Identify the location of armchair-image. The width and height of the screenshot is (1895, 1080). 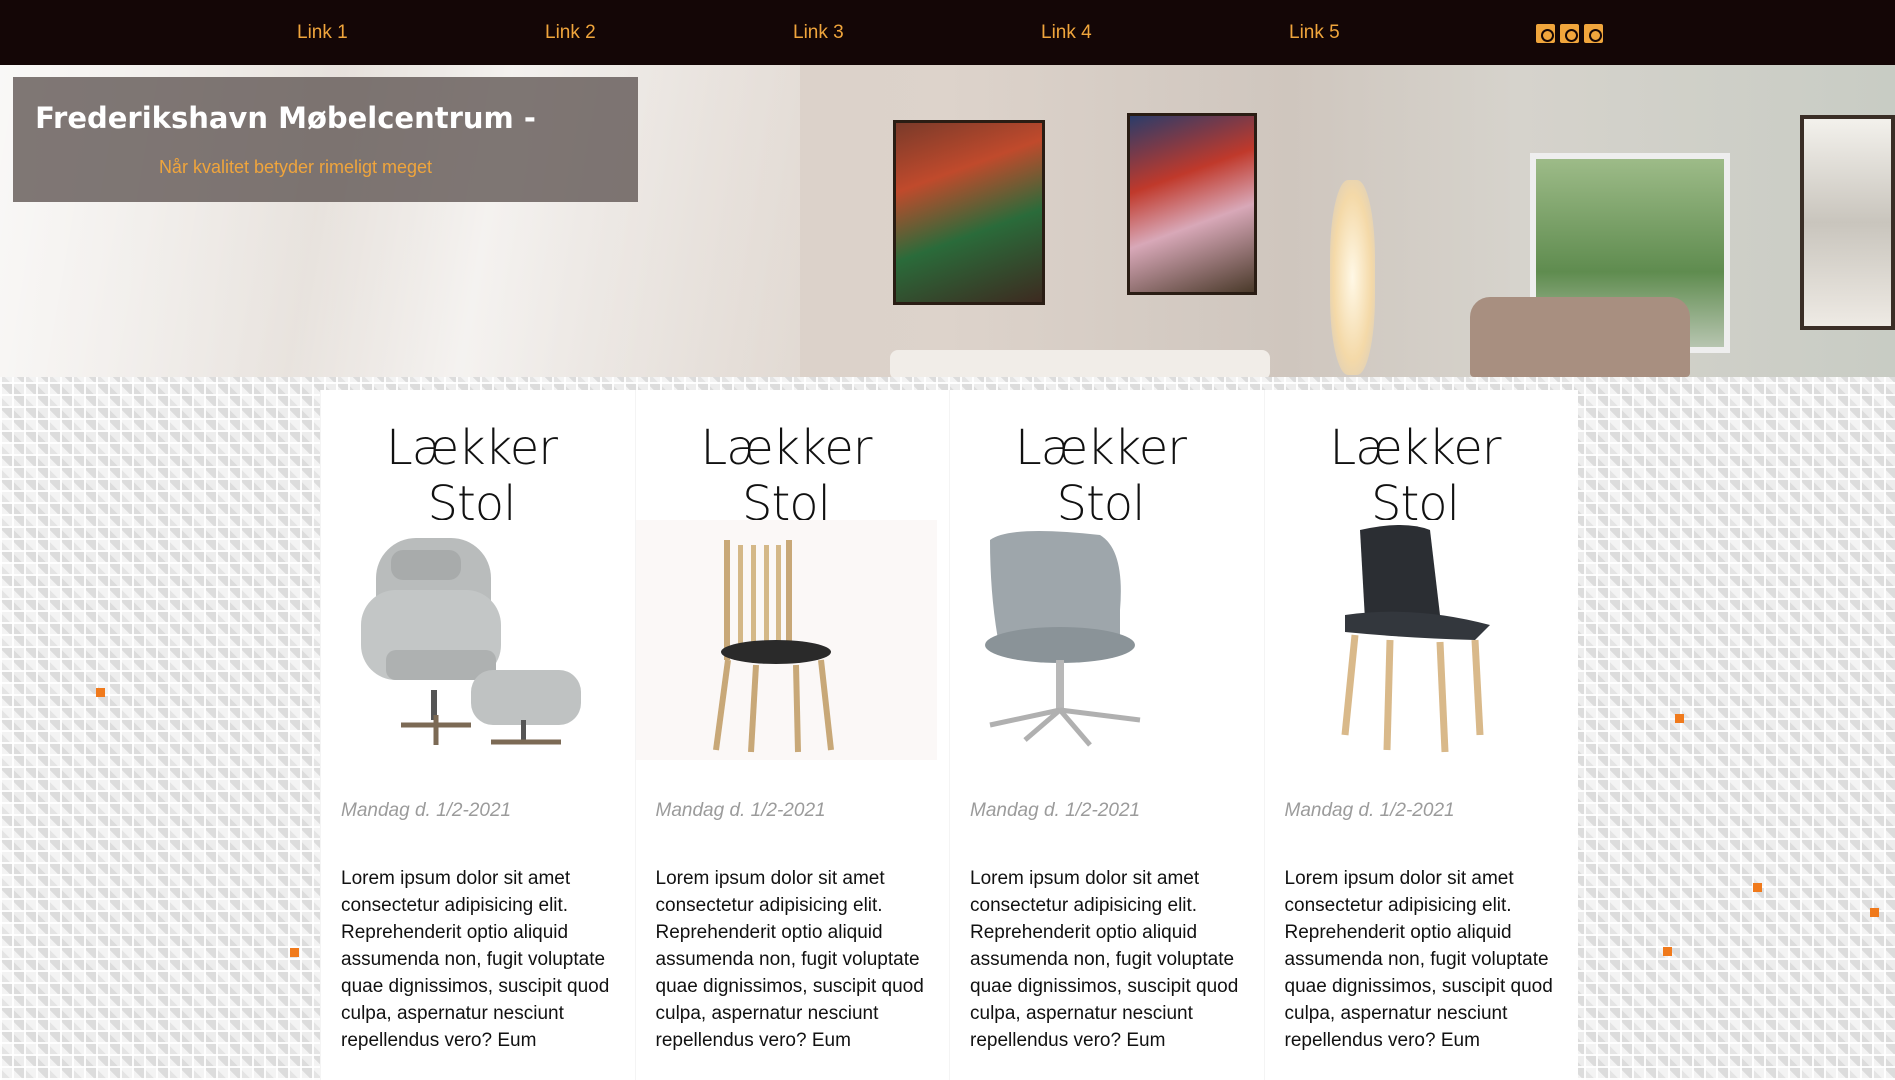
(1580, 337).